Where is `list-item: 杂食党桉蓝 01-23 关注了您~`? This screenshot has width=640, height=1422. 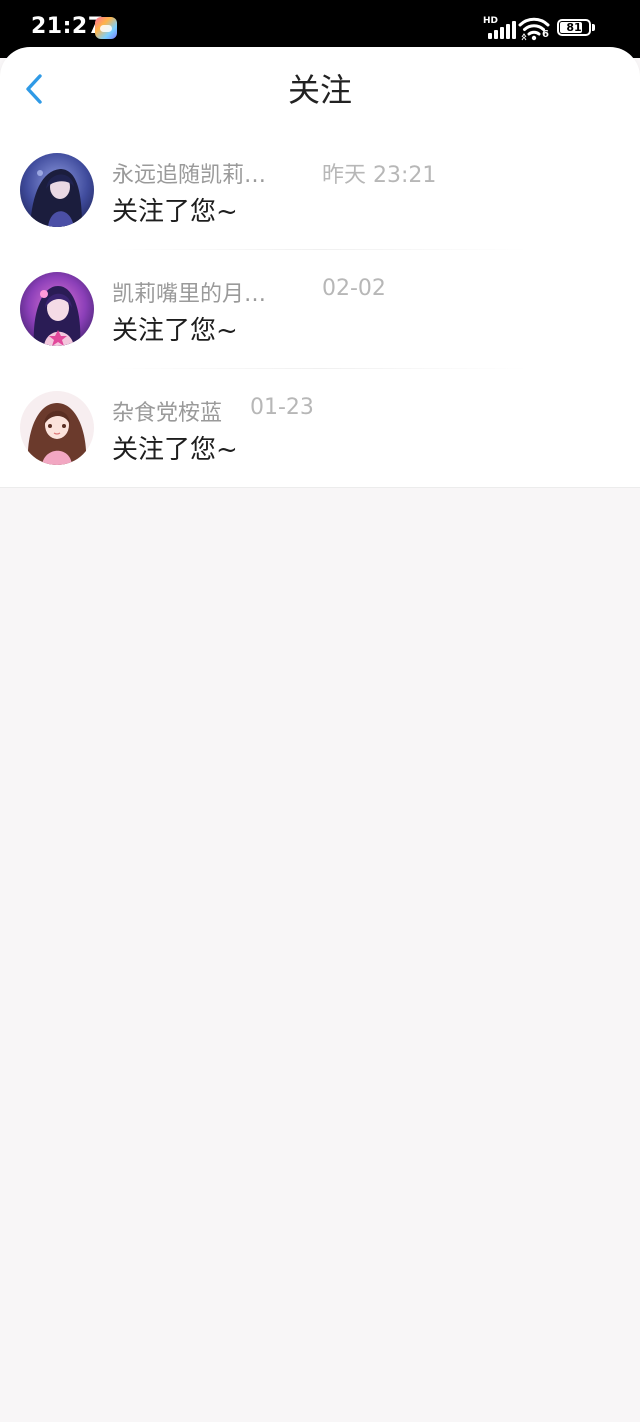 list-item: 杂食党桉蓝 01-23 关注了您~ is located at coordinates (320, 428).